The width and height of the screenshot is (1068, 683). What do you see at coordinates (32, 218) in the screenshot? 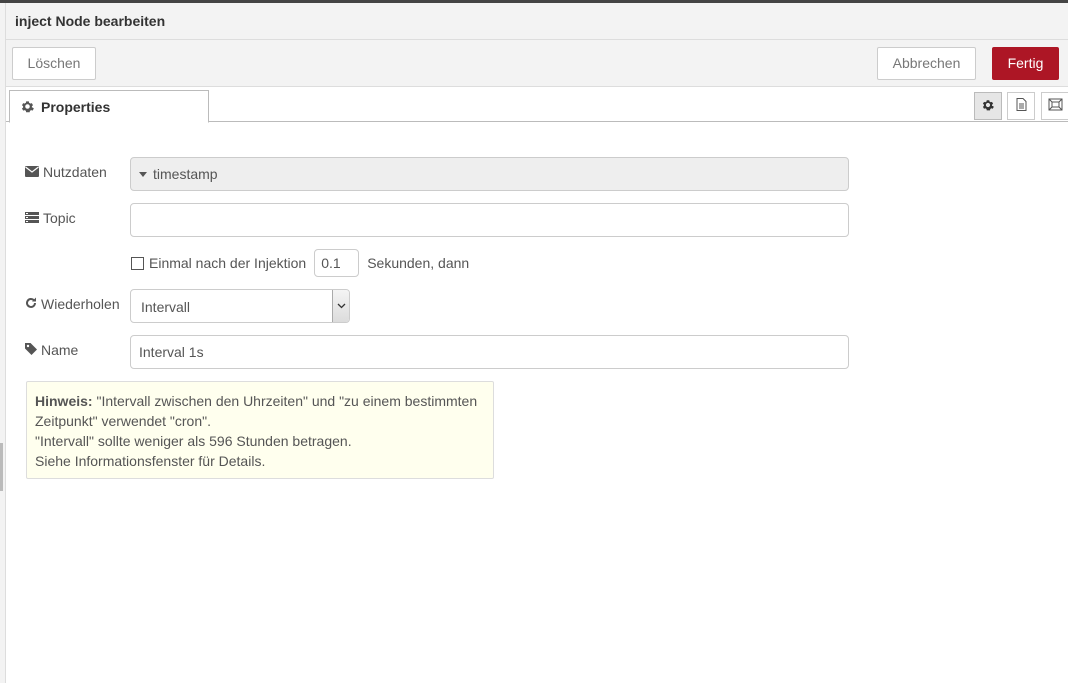
I see `tasks-icon` at bounding box center [32, 218].